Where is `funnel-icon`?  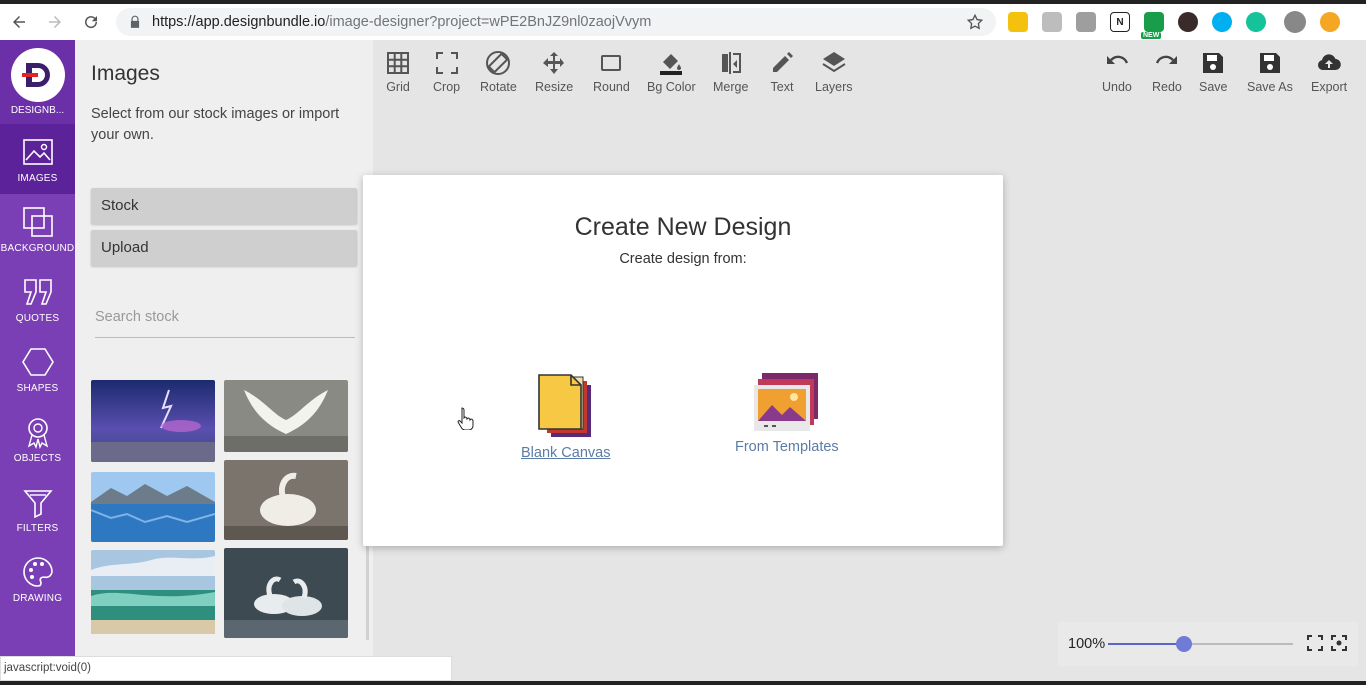
funnel-icon is located at coordinates (37, 503).